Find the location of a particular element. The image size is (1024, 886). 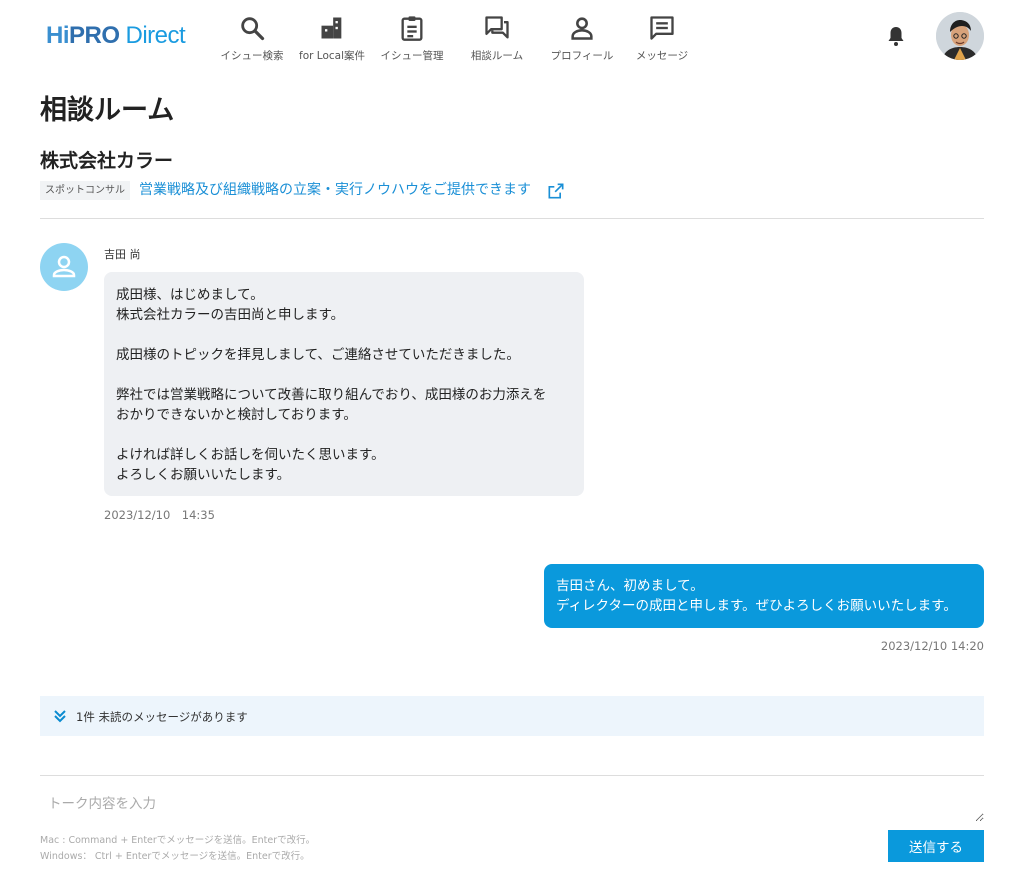

bell-icon is located at coordinates (896, 36).